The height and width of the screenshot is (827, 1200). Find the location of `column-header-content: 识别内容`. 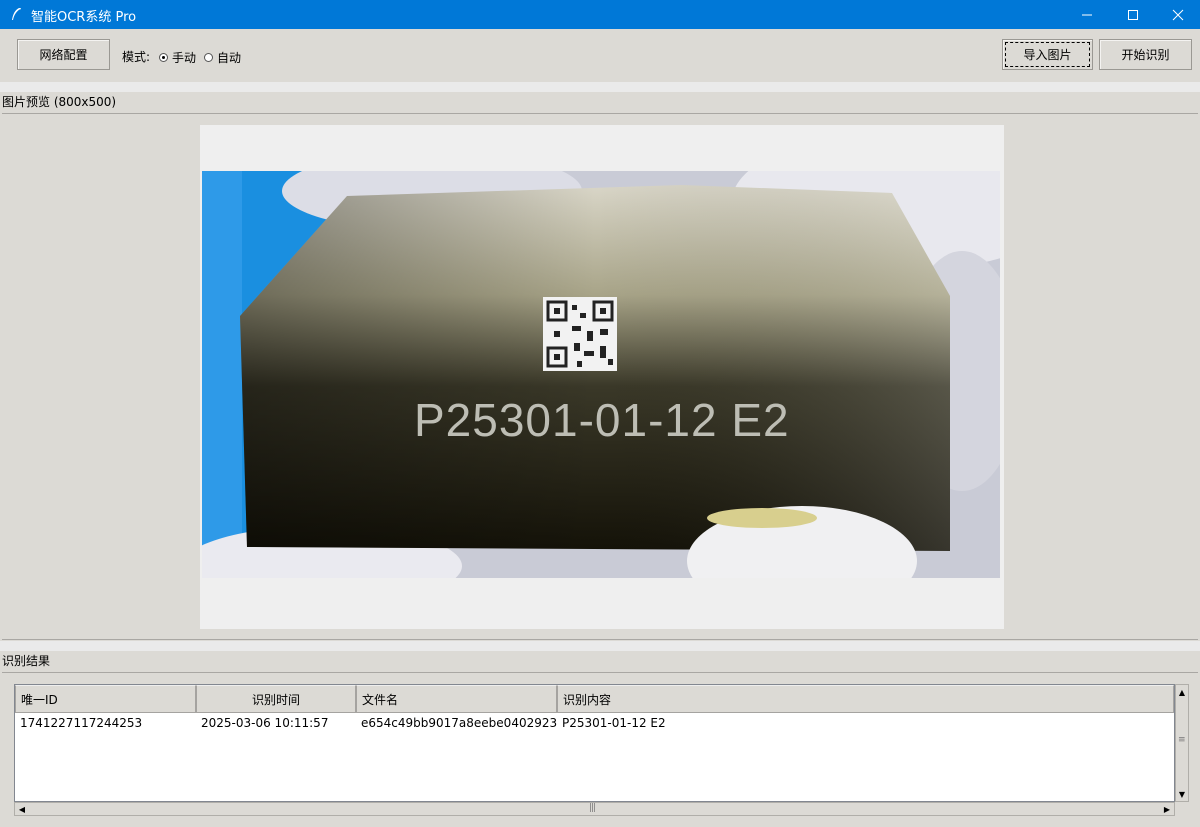

column-header-content: 识别内容 is located at coordinates (865, 699).